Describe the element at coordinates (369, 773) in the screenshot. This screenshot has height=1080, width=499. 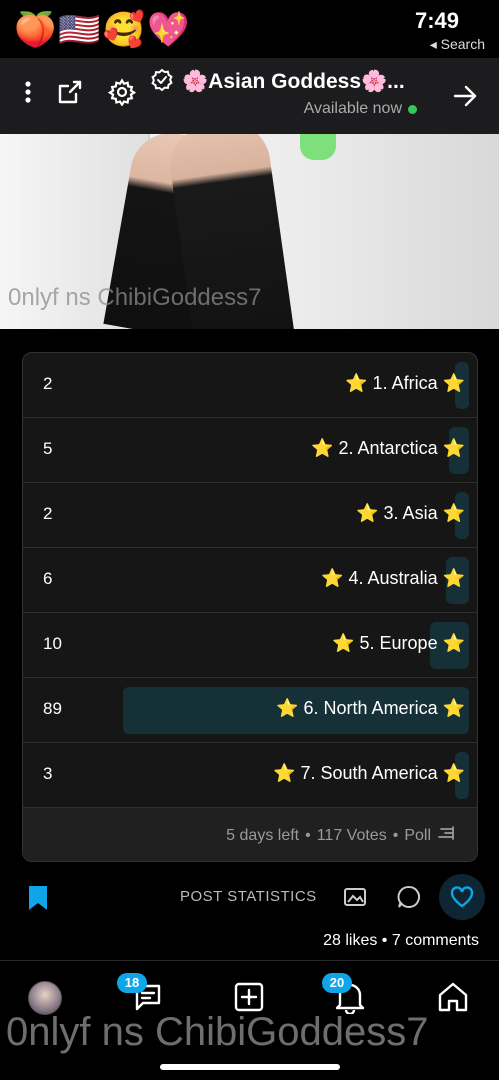
I see `poll-option-label: ⭐ 7. South America ⭐` at that location.